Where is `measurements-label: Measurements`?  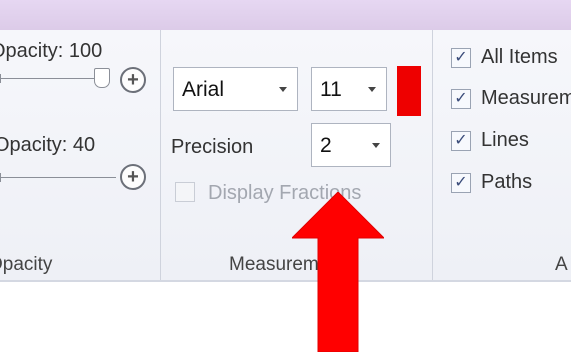
measurements-label: Measurements is located at coordinates (526, 98).